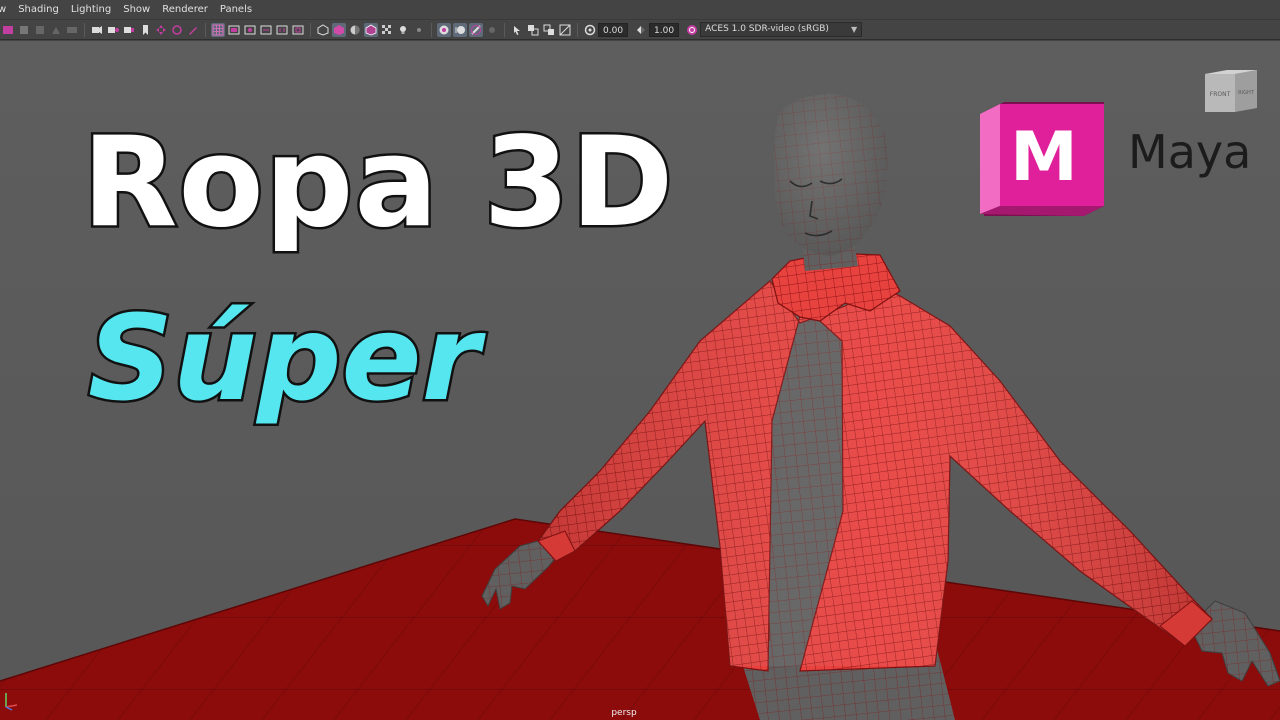 The width and height of the screenshot is (1280, 720). What do you see at coordinates (476, 29) in the screenshot?
I see `anti-aliasing-icon` at bounding box center [476, 29].